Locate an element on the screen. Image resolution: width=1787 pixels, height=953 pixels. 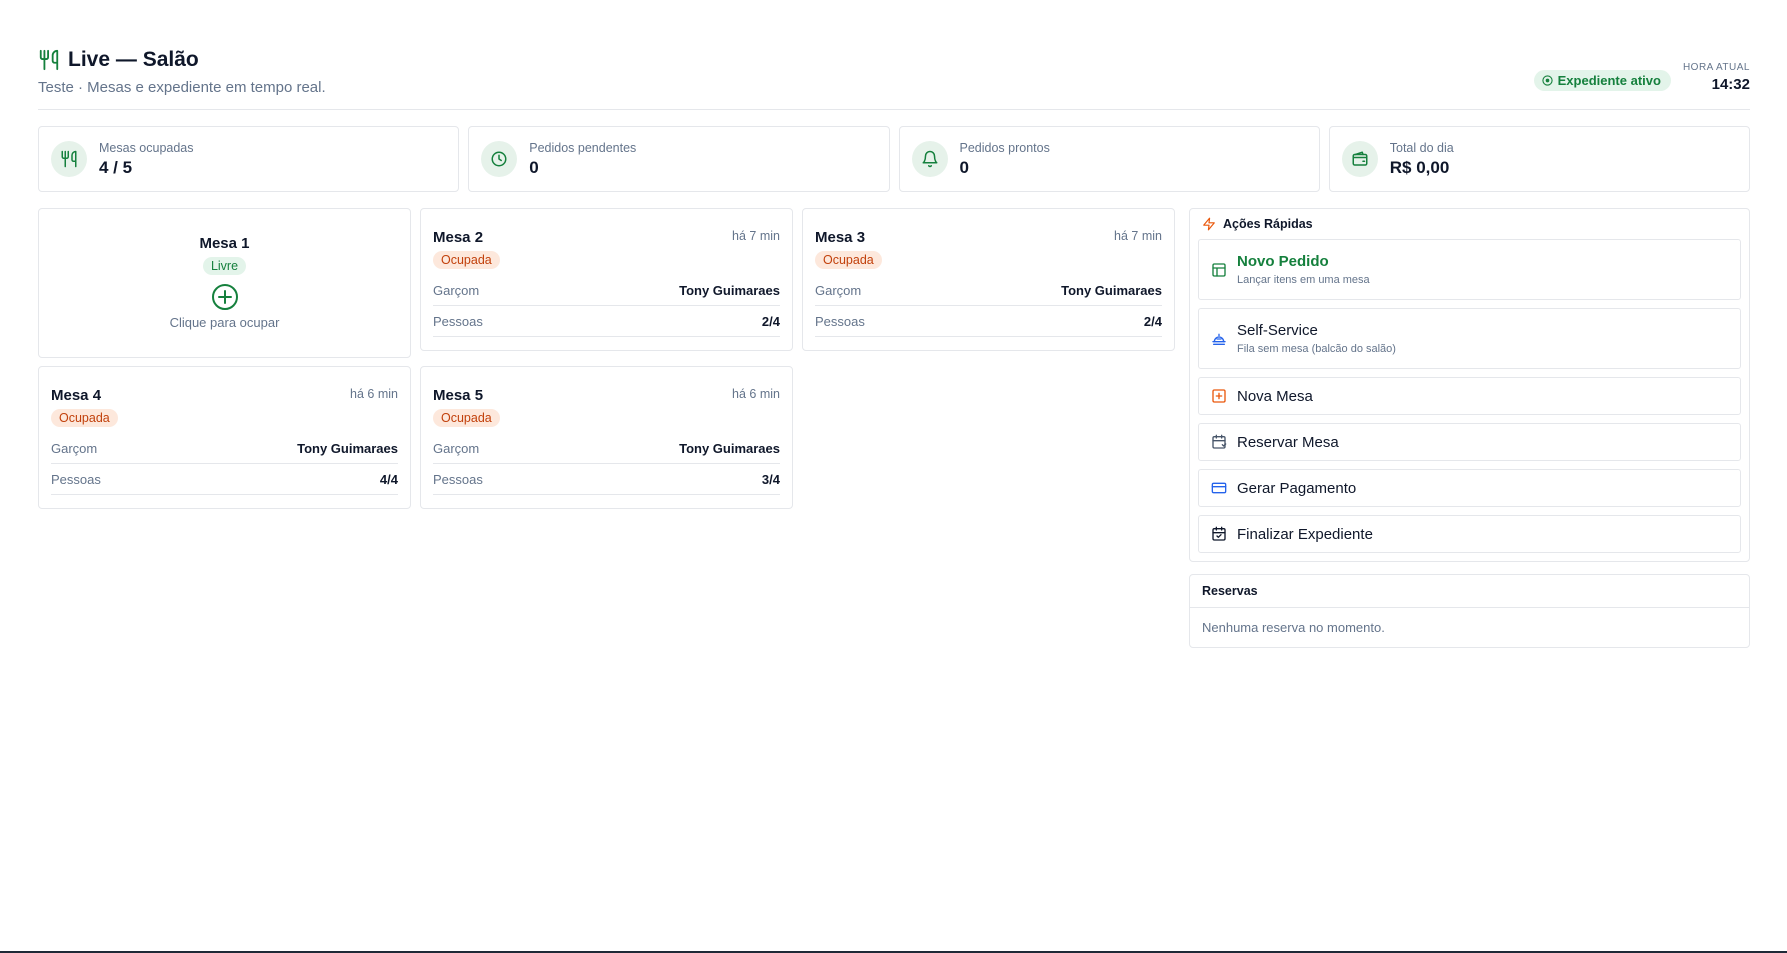
stat-card-tables: Mesas ocupadas 4 / 5 is located at coordinates (249, 159).